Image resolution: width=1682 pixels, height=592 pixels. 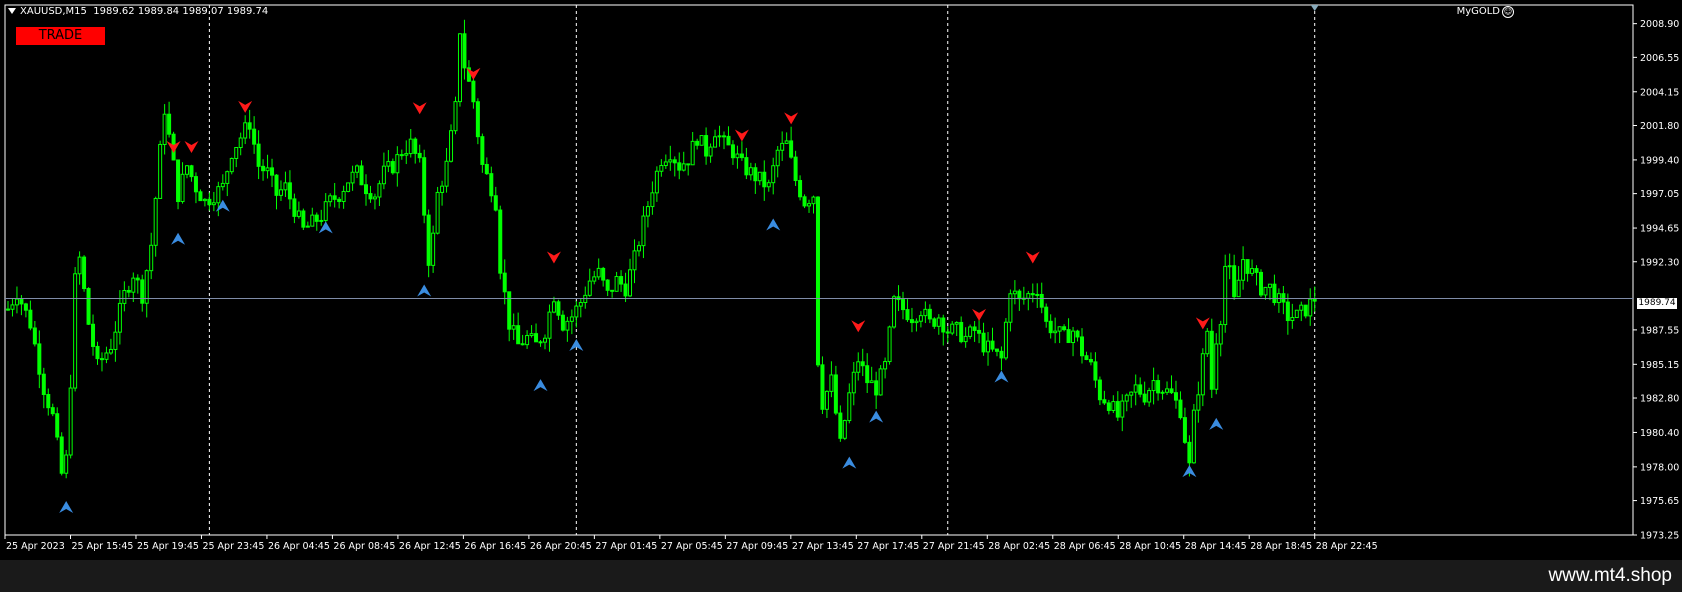 What do you see at coordinates (823, 546) in the screenshot?
I see `time-tick-label-12: 27 Apr 13:45` at bounding box center [823, 546].